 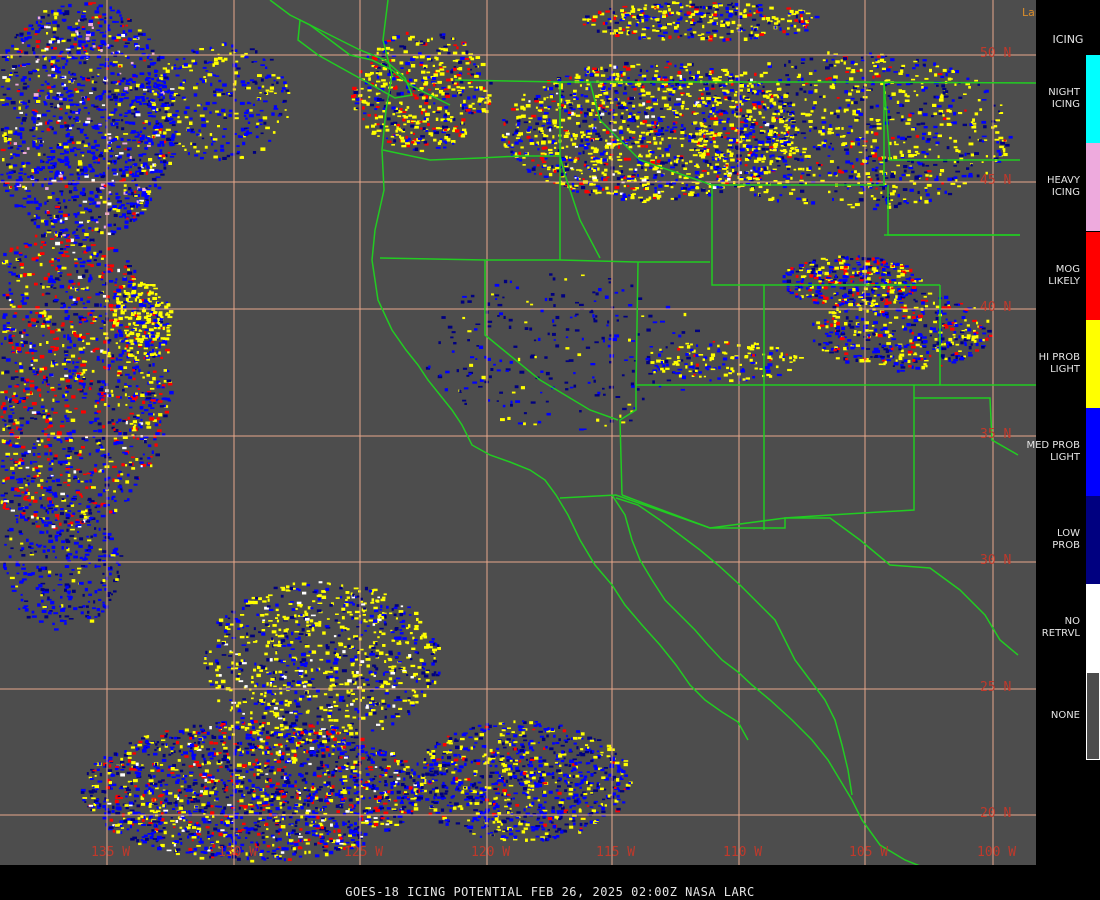 I want to click on latitude-label: 50 N, so click(x=996, y=53).